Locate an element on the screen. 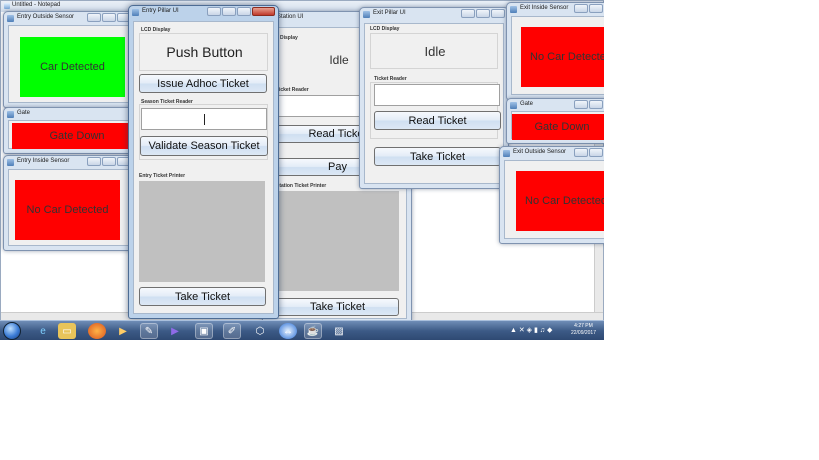 This screenshot has height=460, width=819. firefox-icon is located at coordinates (97, 331).